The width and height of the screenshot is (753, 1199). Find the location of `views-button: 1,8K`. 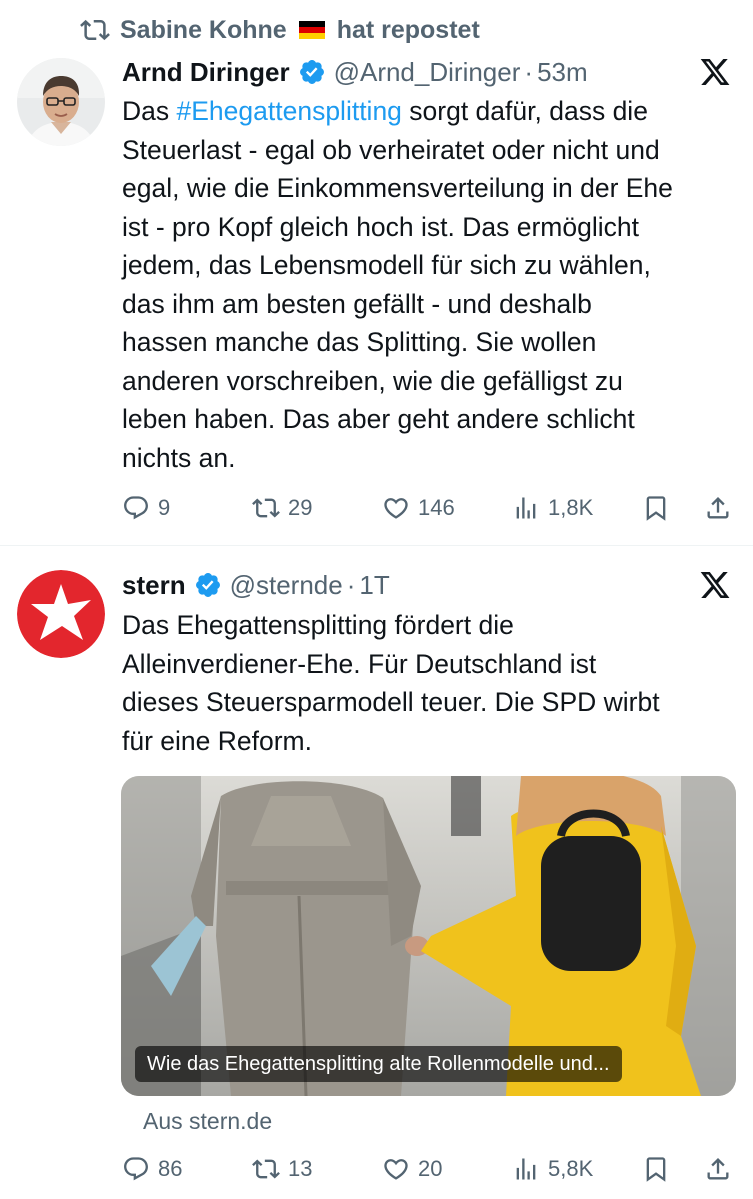

views-button: 1,8K is located at coordinates (552, 508).